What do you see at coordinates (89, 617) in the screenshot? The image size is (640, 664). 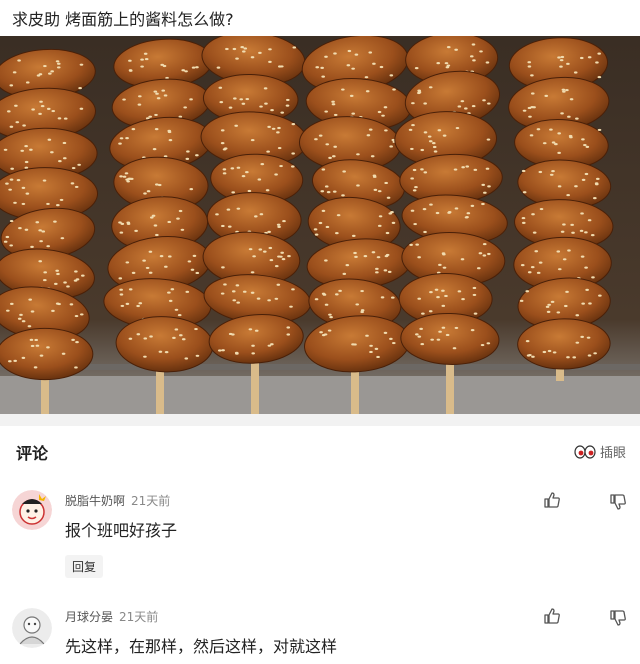 I see `username: 月球分晏` at bounding box center [89, 617].